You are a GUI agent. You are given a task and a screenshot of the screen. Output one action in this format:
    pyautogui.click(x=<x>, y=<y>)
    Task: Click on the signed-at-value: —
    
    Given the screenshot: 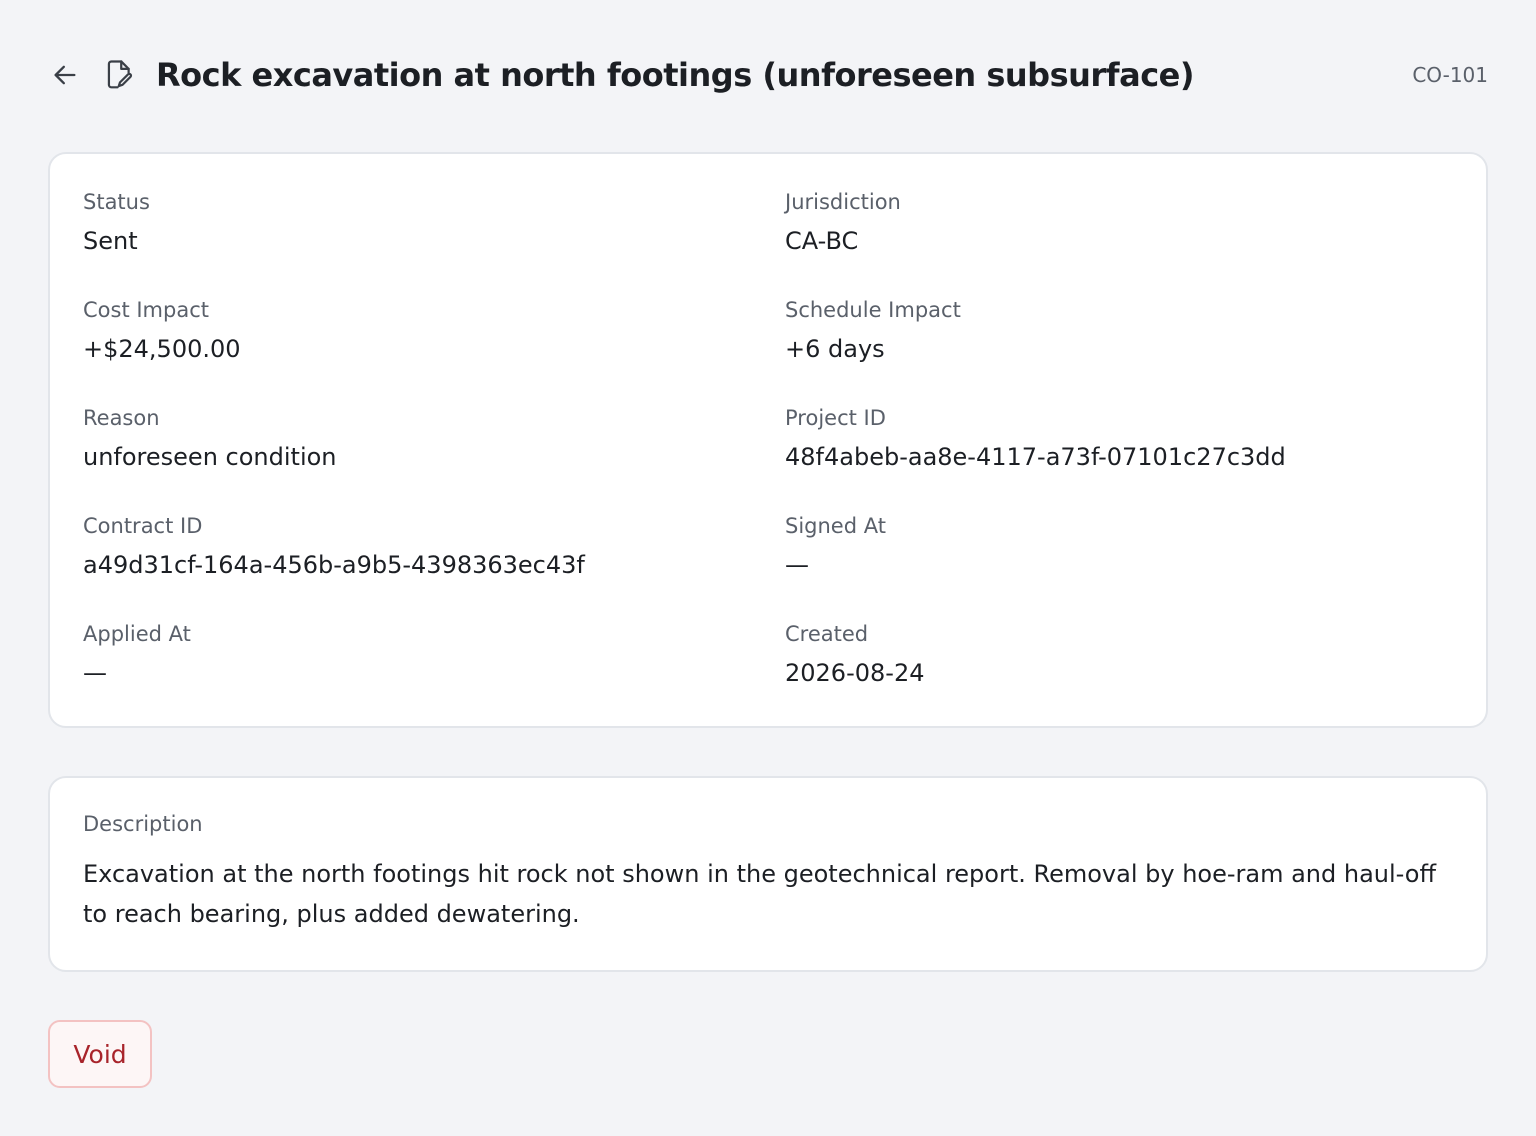 What is the action you would take?
    pyautogui.click(x=797, y=565)
    